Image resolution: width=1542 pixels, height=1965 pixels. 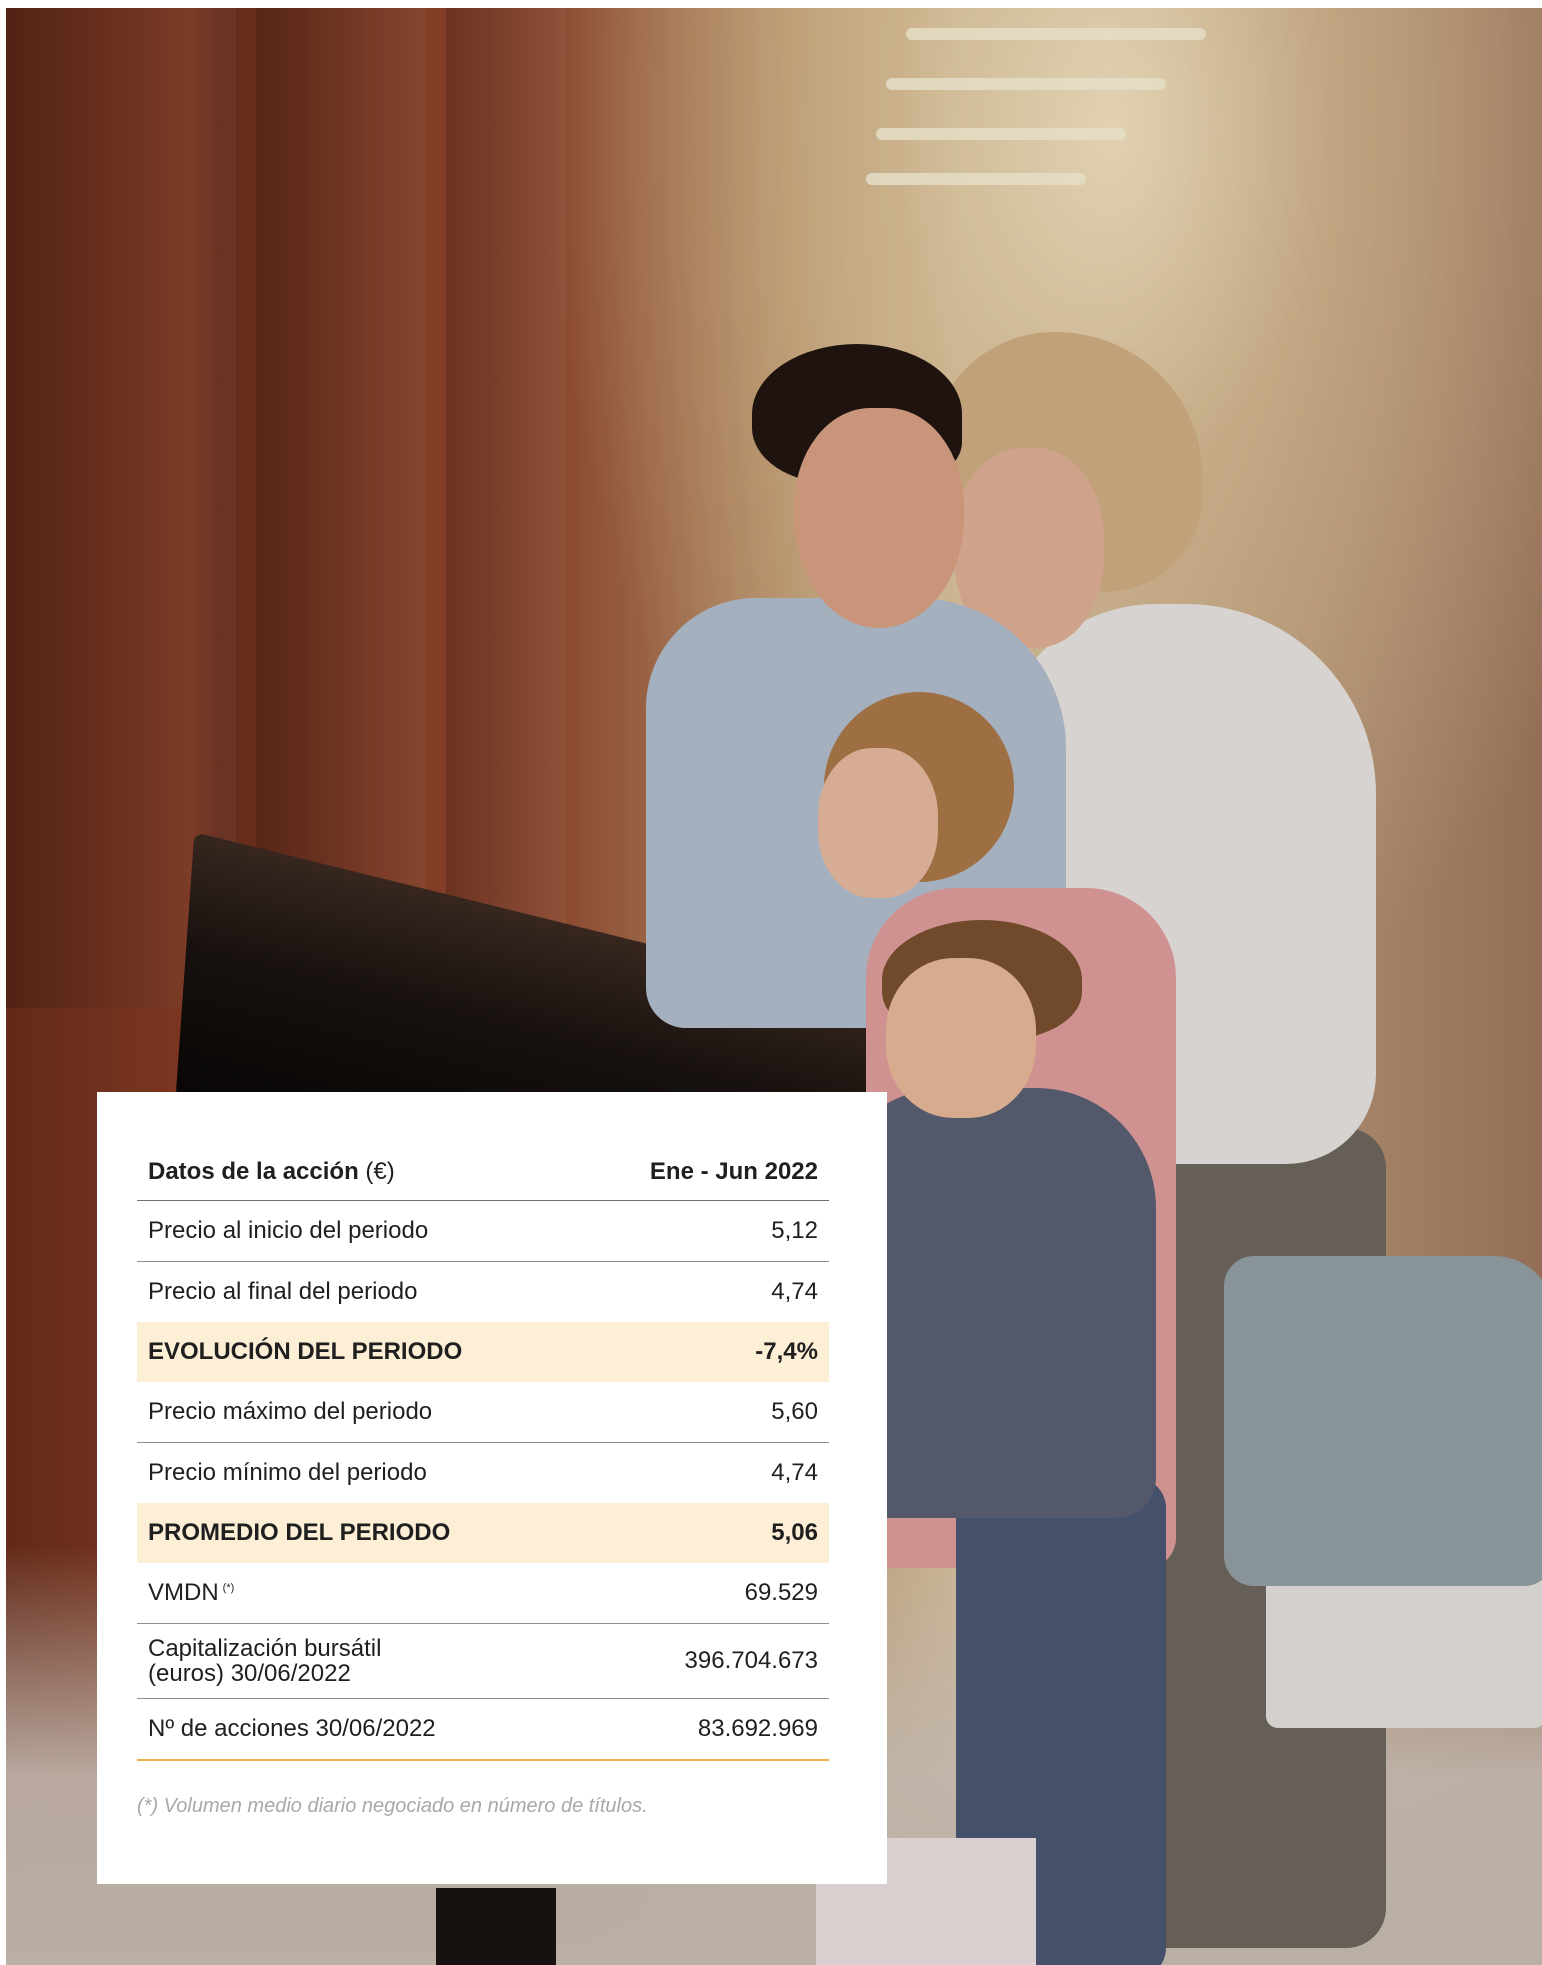 I want to click on row-label-line2: (euros) 30/06/2022, so click(x=249, y=1673).